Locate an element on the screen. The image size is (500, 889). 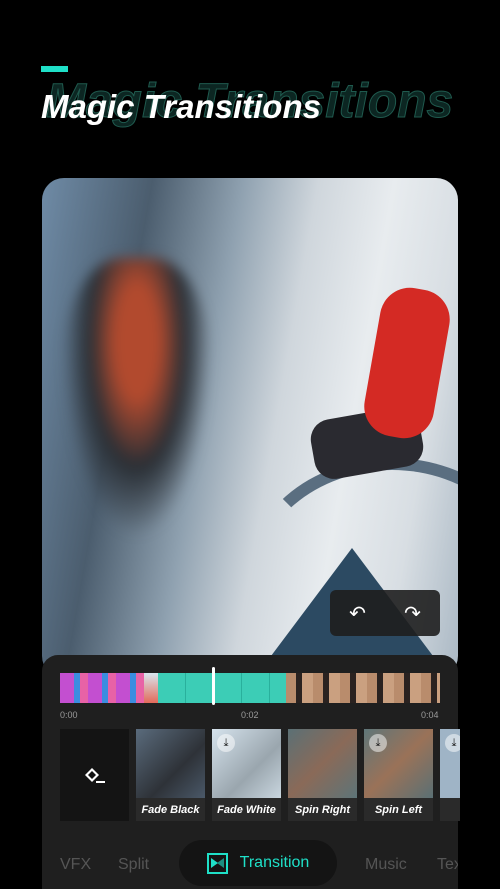
no-transition-button is located at coordinates (94, 775).